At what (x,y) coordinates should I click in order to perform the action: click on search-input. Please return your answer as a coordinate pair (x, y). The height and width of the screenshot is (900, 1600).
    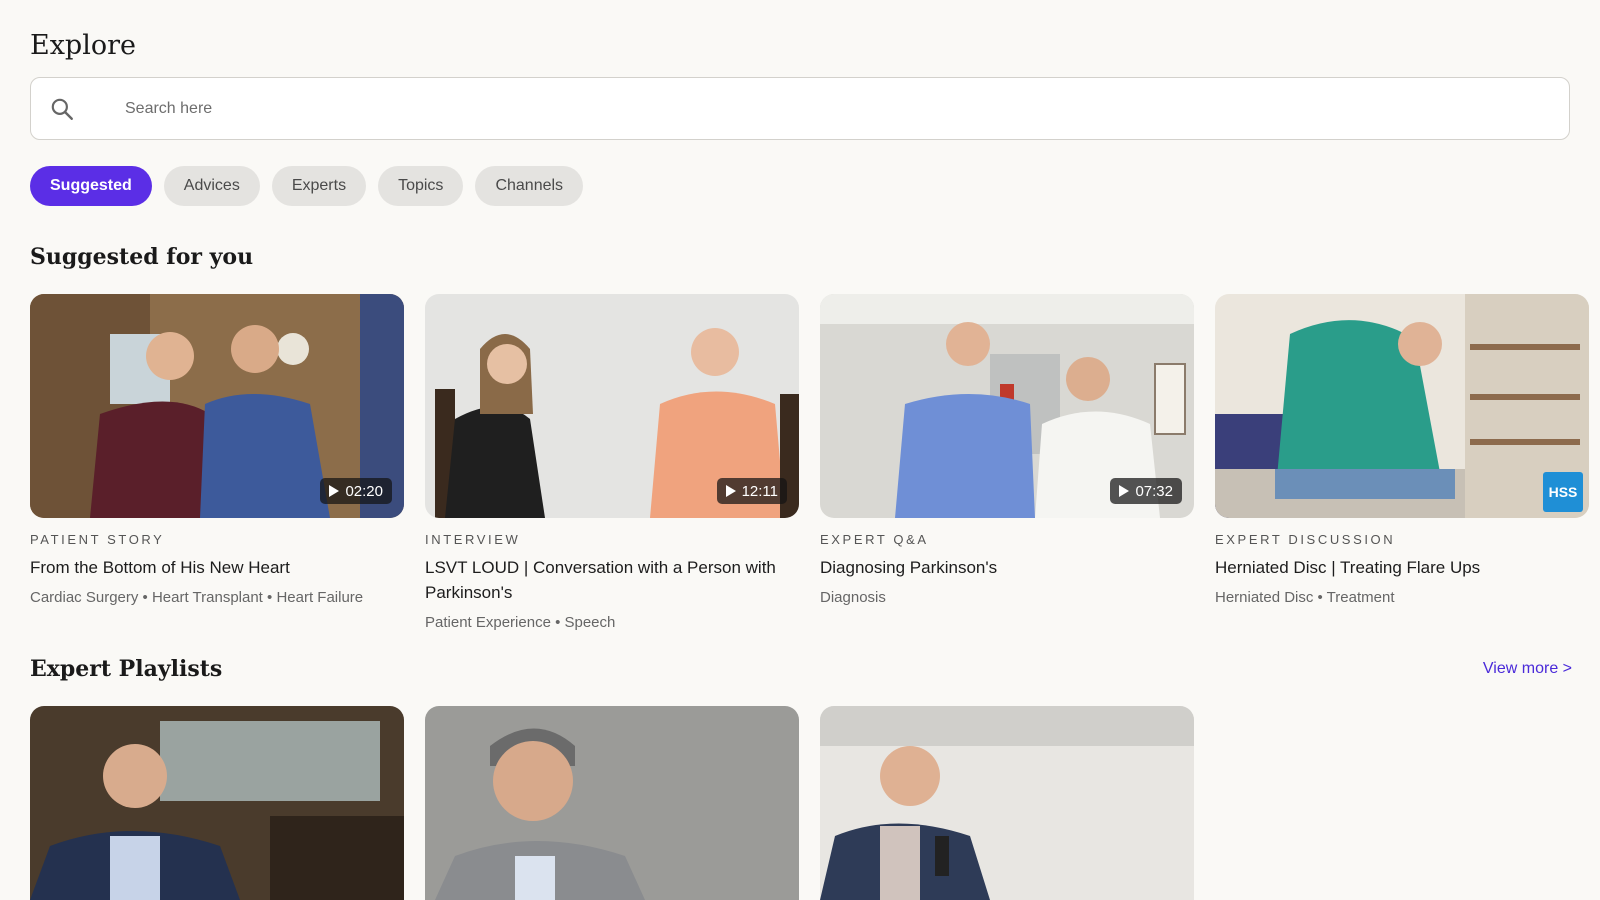
    Looking at the image, I should click on (825, 109).